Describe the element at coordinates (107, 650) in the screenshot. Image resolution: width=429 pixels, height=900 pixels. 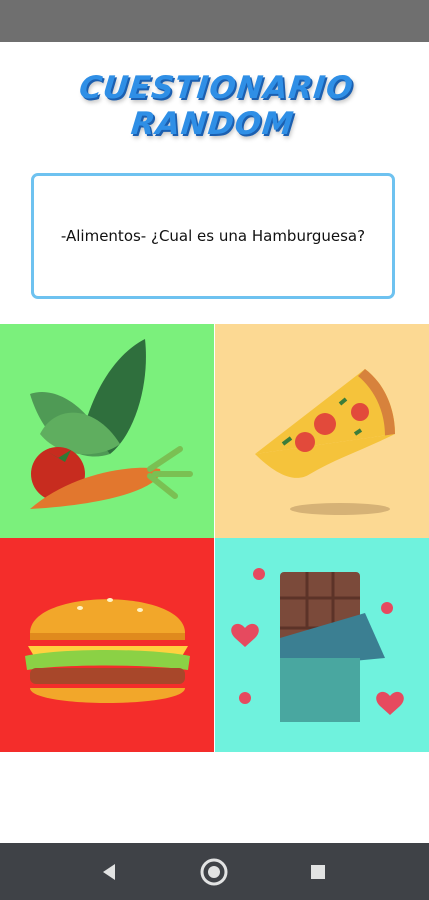
I see `hamburger-image` at that location.